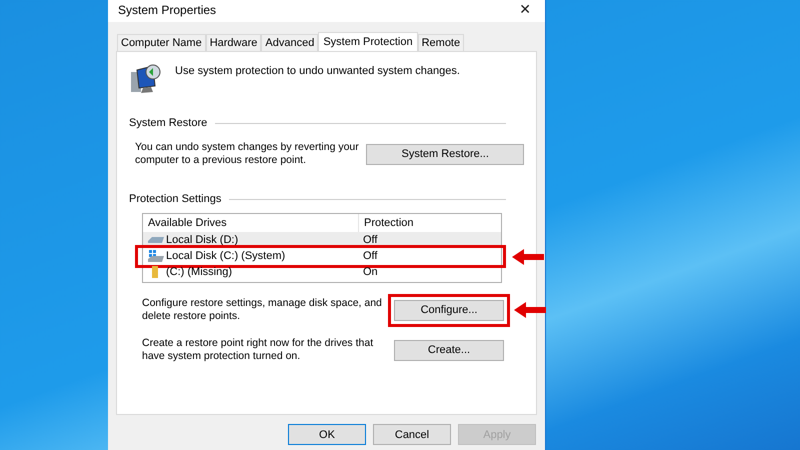 Image resolution: width=800 pixels, height=450 pixels. Describe the element at coordinates (175, 199) in the screenshot. I see `group-heading: Protection Settings` at that location.